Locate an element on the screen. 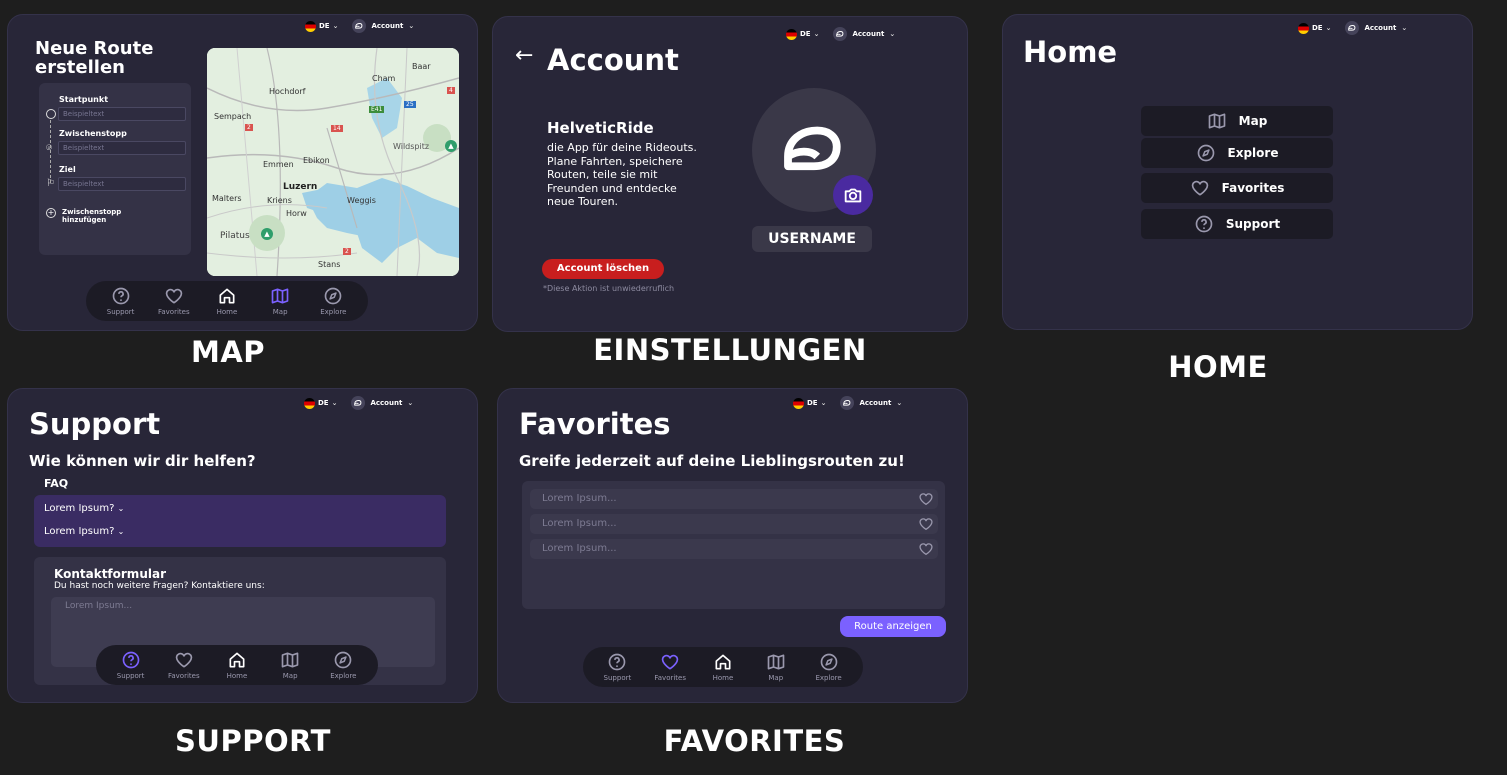 Image resolution: width=1507 pixels, height=775 pixels. contact-title: Kontaktformular is located at coordinates (110, 574).